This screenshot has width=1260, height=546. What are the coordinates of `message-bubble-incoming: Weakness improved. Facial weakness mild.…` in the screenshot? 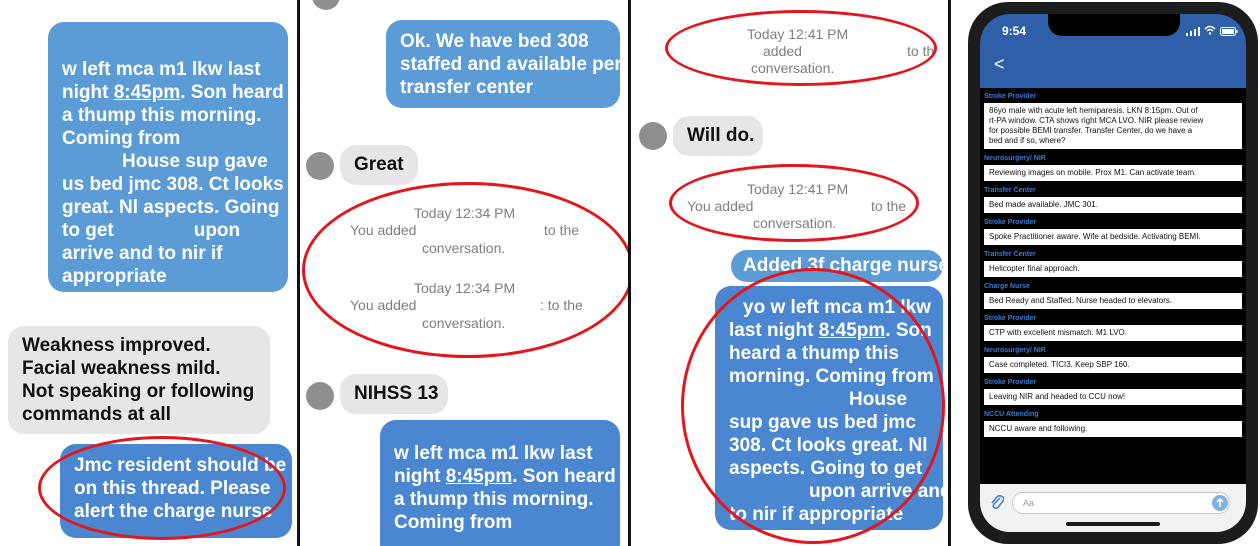 It's located at (139, 380).